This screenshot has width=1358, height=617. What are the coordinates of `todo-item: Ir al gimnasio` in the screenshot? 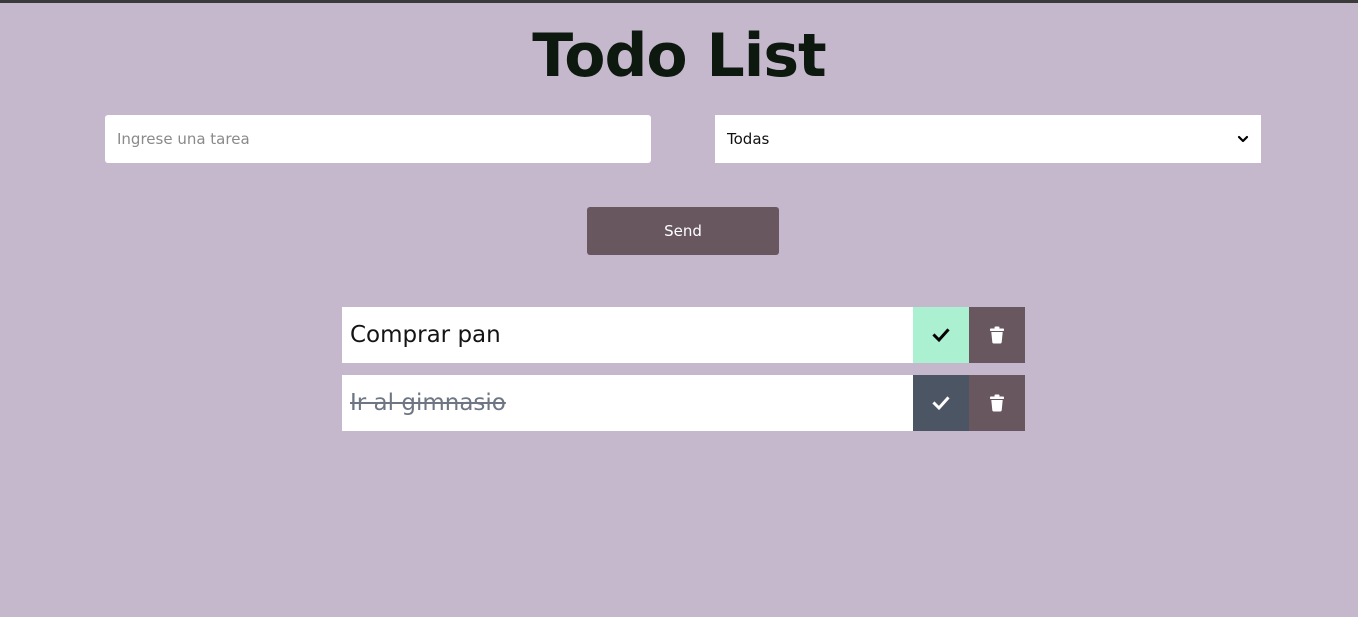 It's located at (683, 403).